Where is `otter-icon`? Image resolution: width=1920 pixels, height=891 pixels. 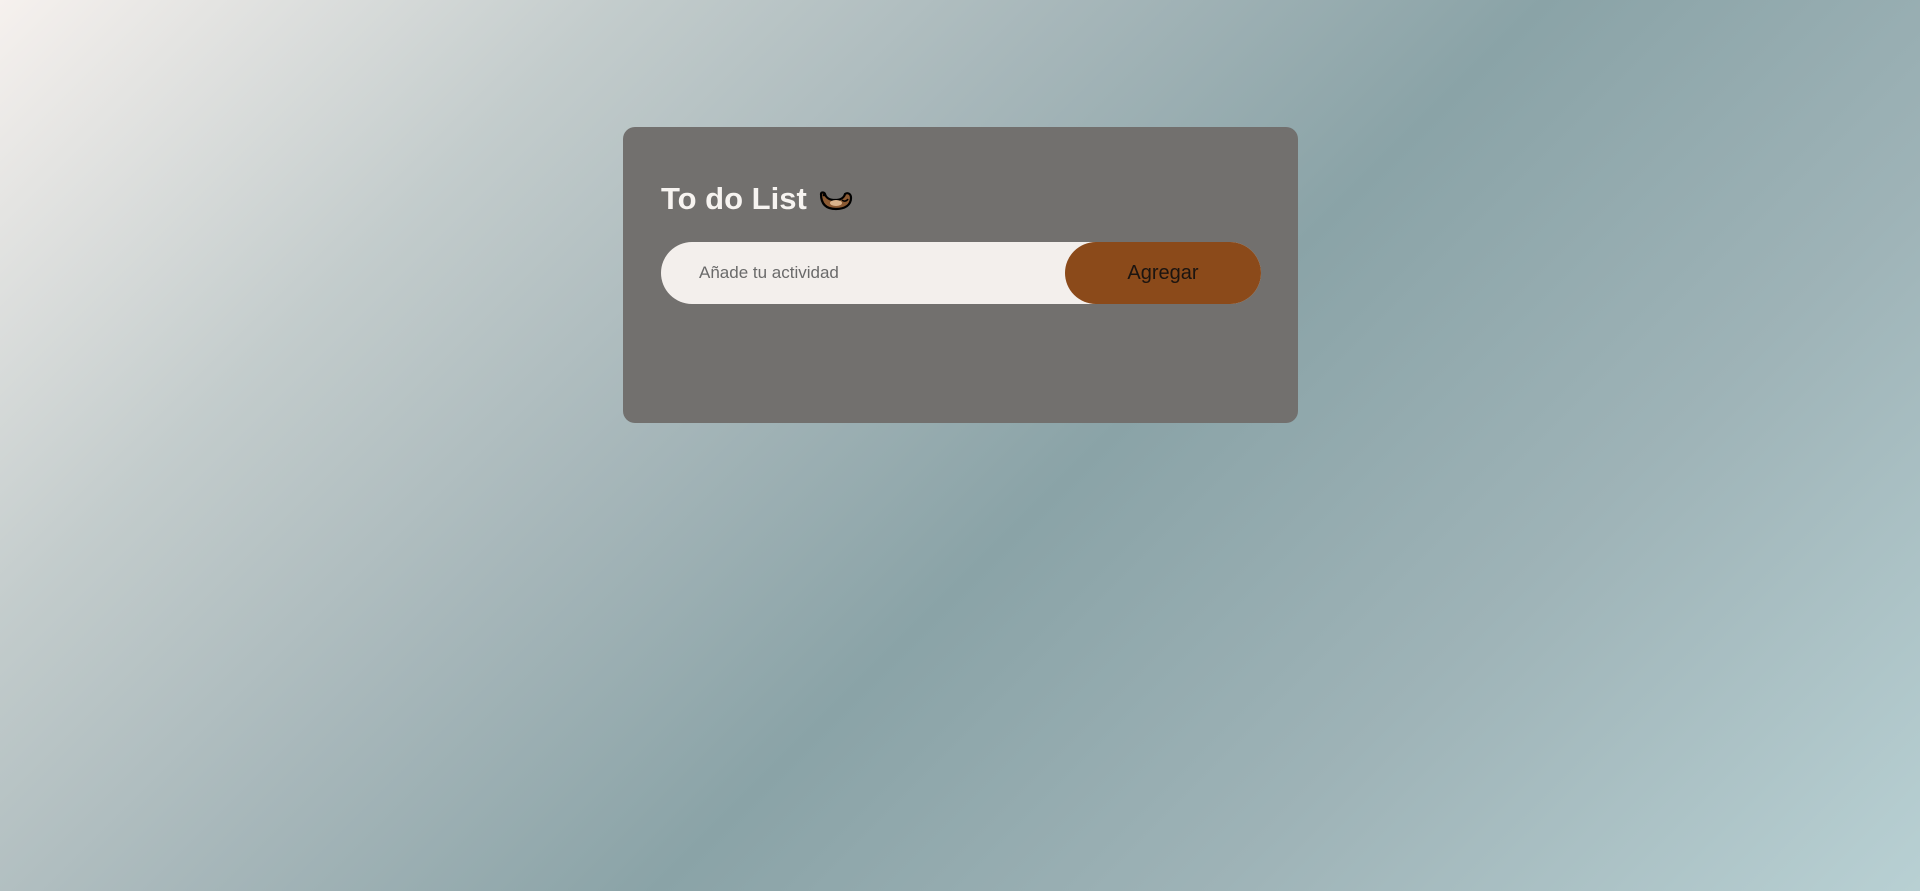
otter-icon is located at coordinates (836, 200).